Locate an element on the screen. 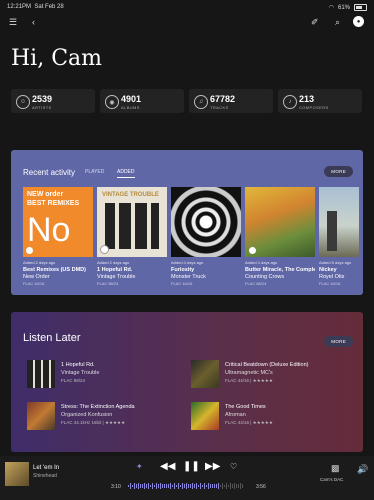 The width and height of the screenshot is (374, 500). back-arrow-icon: ‹ is located at coordinates (33, 22).